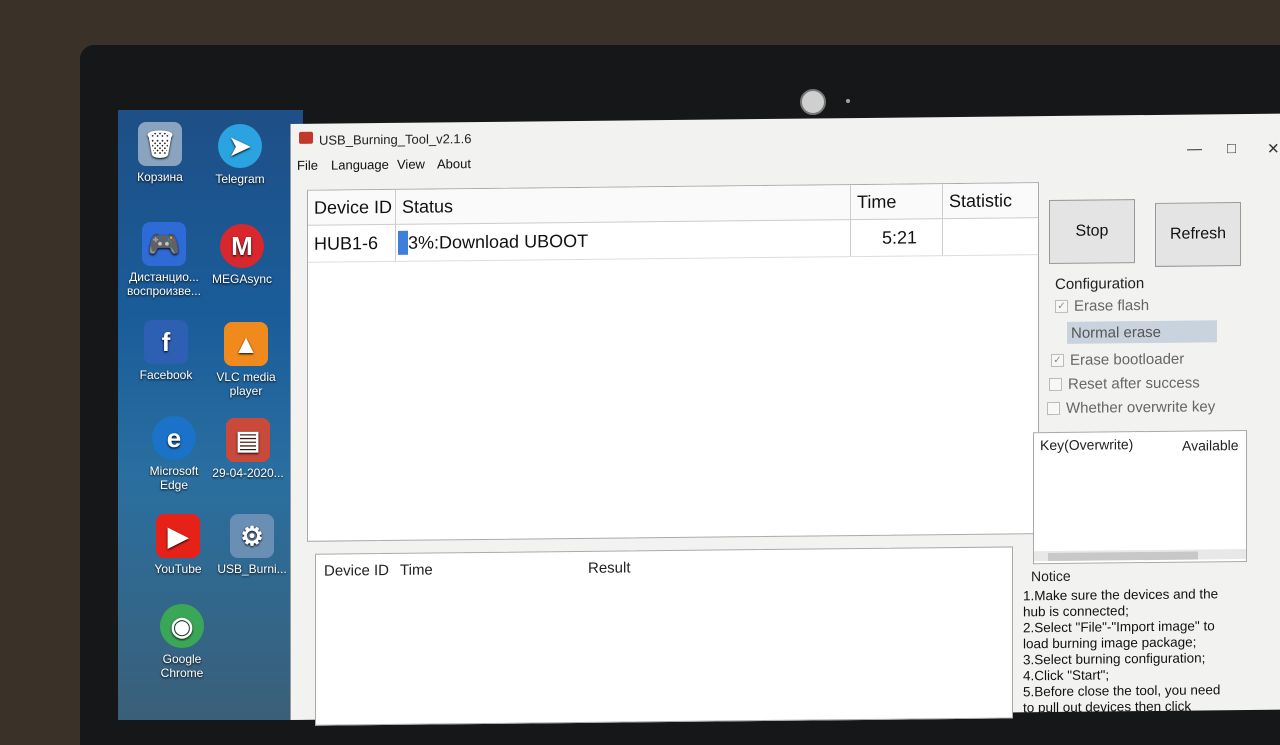 This screenshot has width=1280, height=745. Describe the element at coordinates (182, 626) in the screenshot. I see `chrome-icon: ◉` at that location.